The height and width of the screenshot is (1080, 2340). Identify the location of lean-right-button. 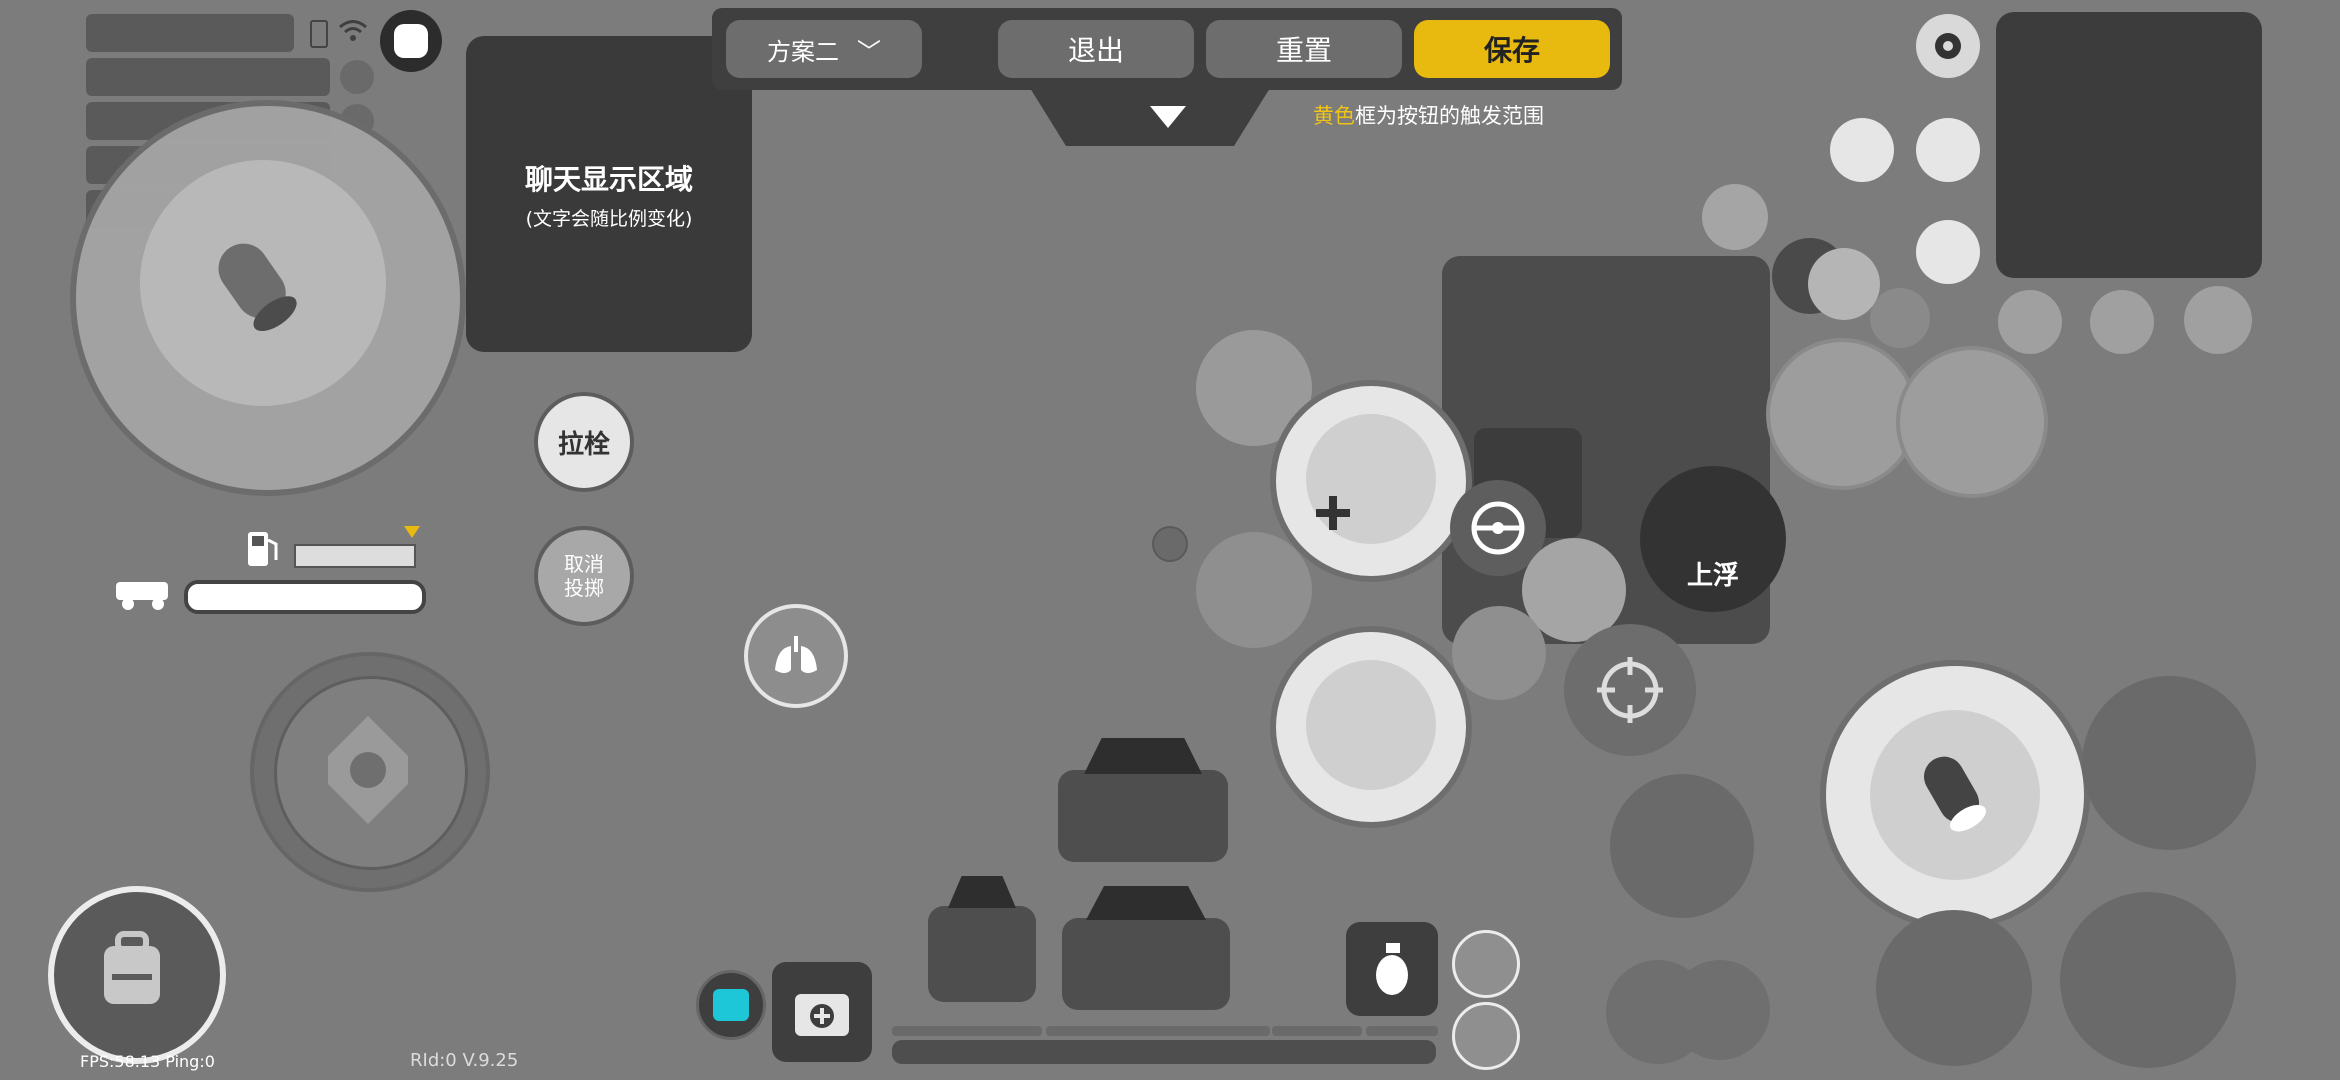
(1972, 422).